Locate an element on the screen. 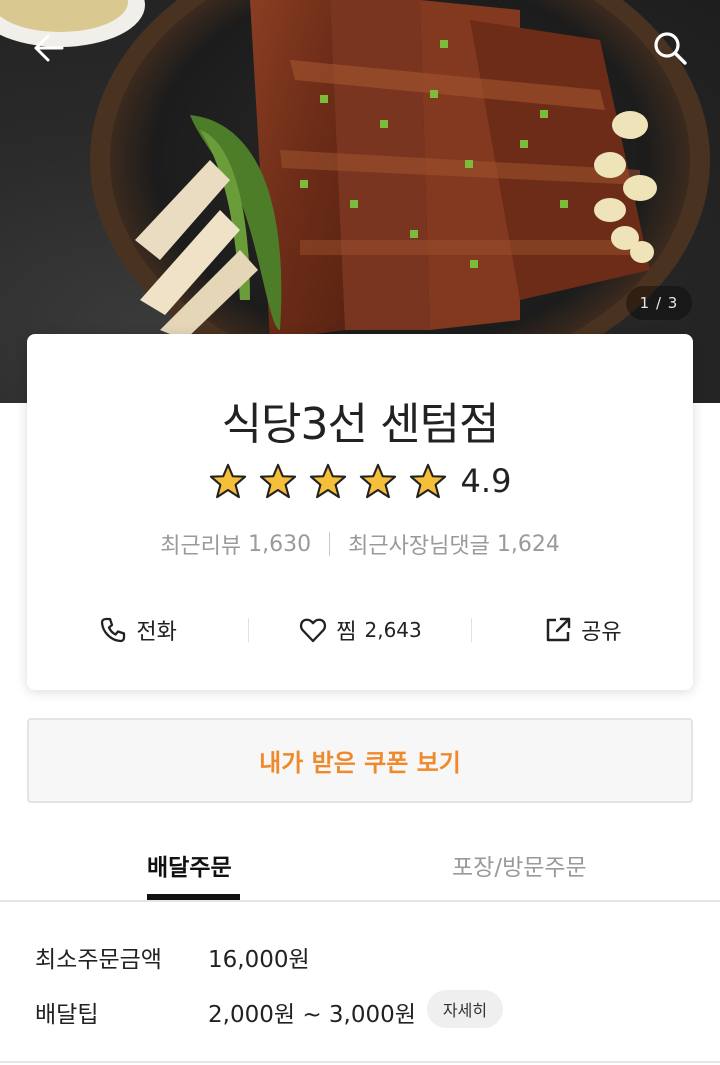  share-button: 공유 is located at coordinates (582, 630).